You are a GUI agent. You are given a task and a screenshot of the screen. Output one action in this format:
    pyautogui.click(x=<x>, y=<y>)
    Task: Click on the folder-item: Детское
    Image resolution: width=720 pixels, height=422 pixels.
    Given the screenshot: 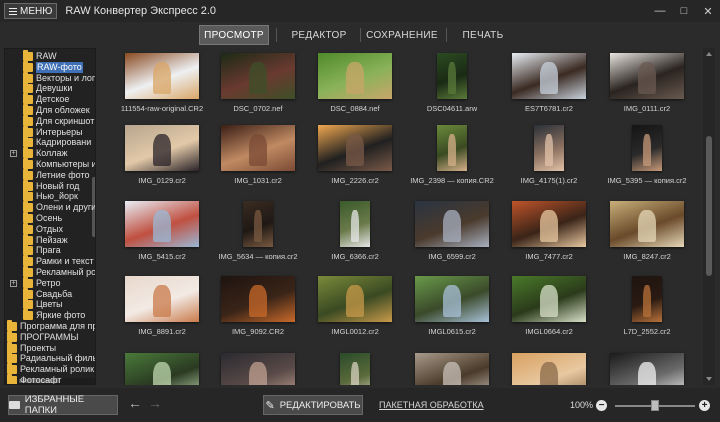 What is the action you would take?
    pyautogui.click(x=46, y=99)
    